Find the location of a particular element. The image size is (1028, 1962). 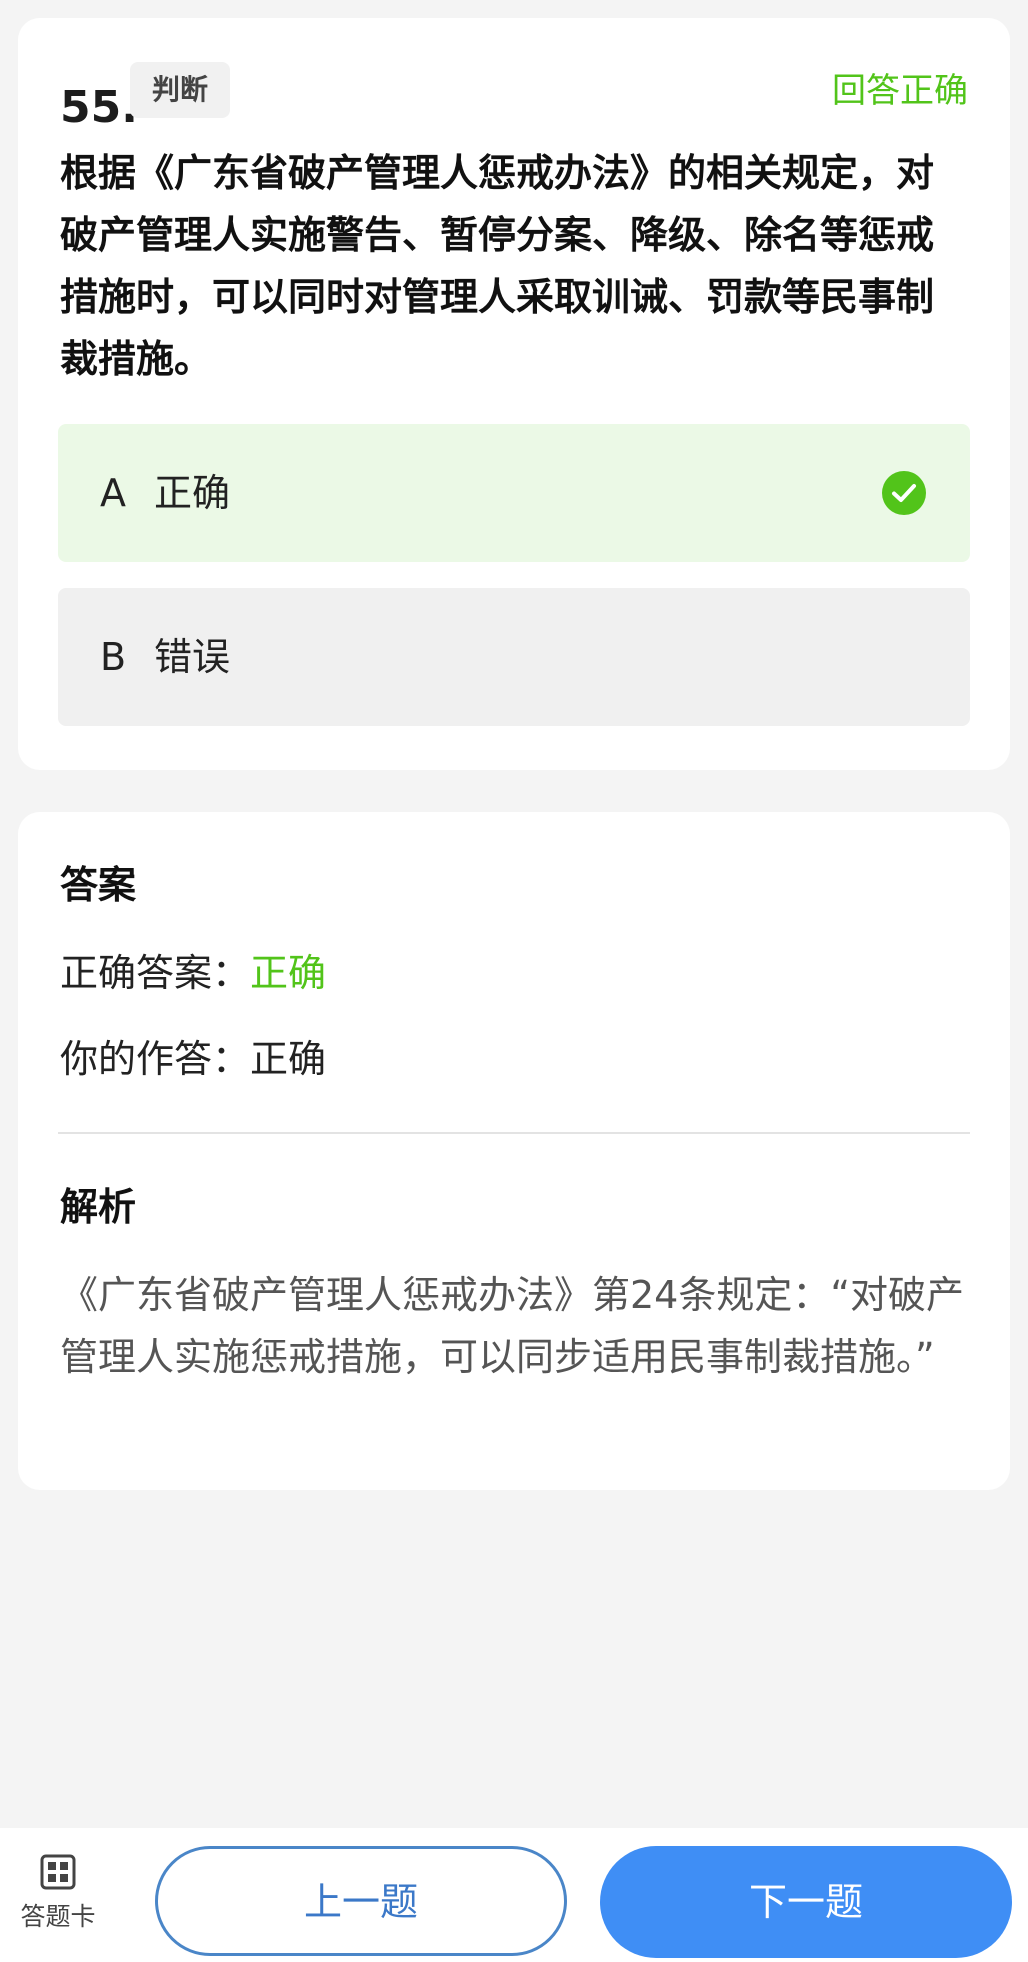

answer-section-title: 答案 is located at coordinates (98, 885).